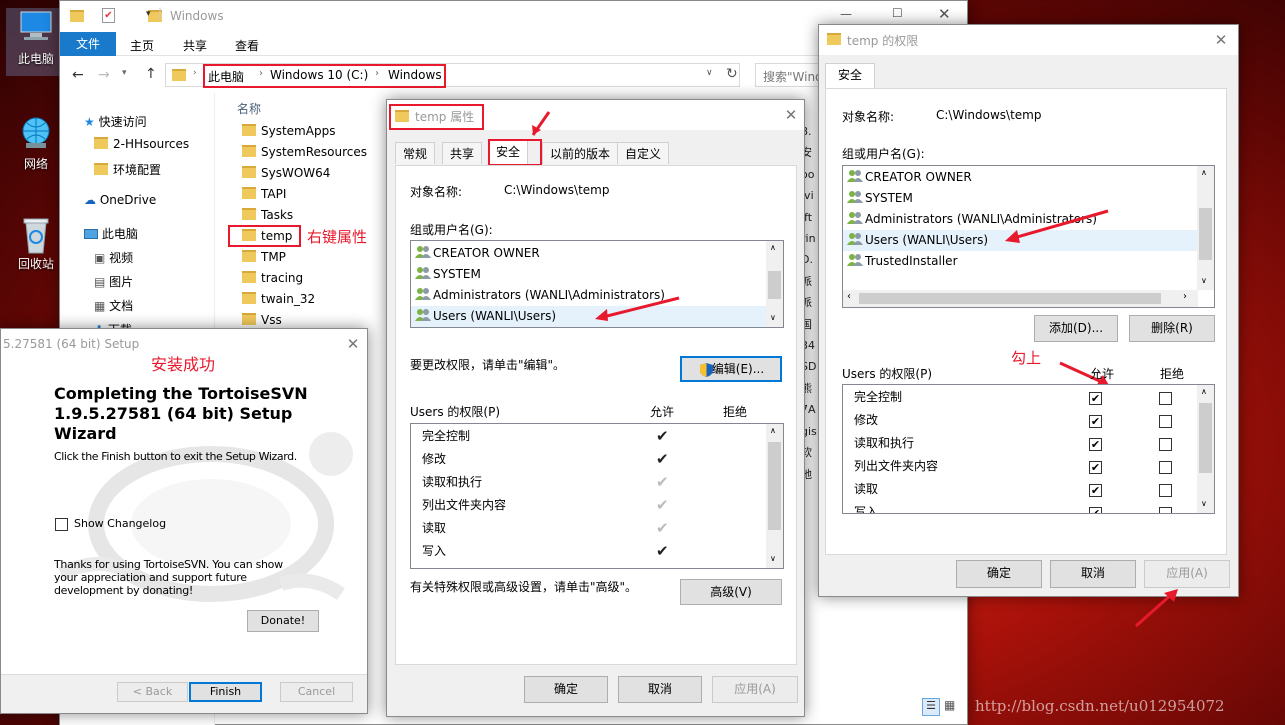 The width and height of the screenshot is (1285, 725). What do you see at coordinates (643, 153) in the screenshot?
I see `tab-customize: 自定义` at bounding box center [643, 153].